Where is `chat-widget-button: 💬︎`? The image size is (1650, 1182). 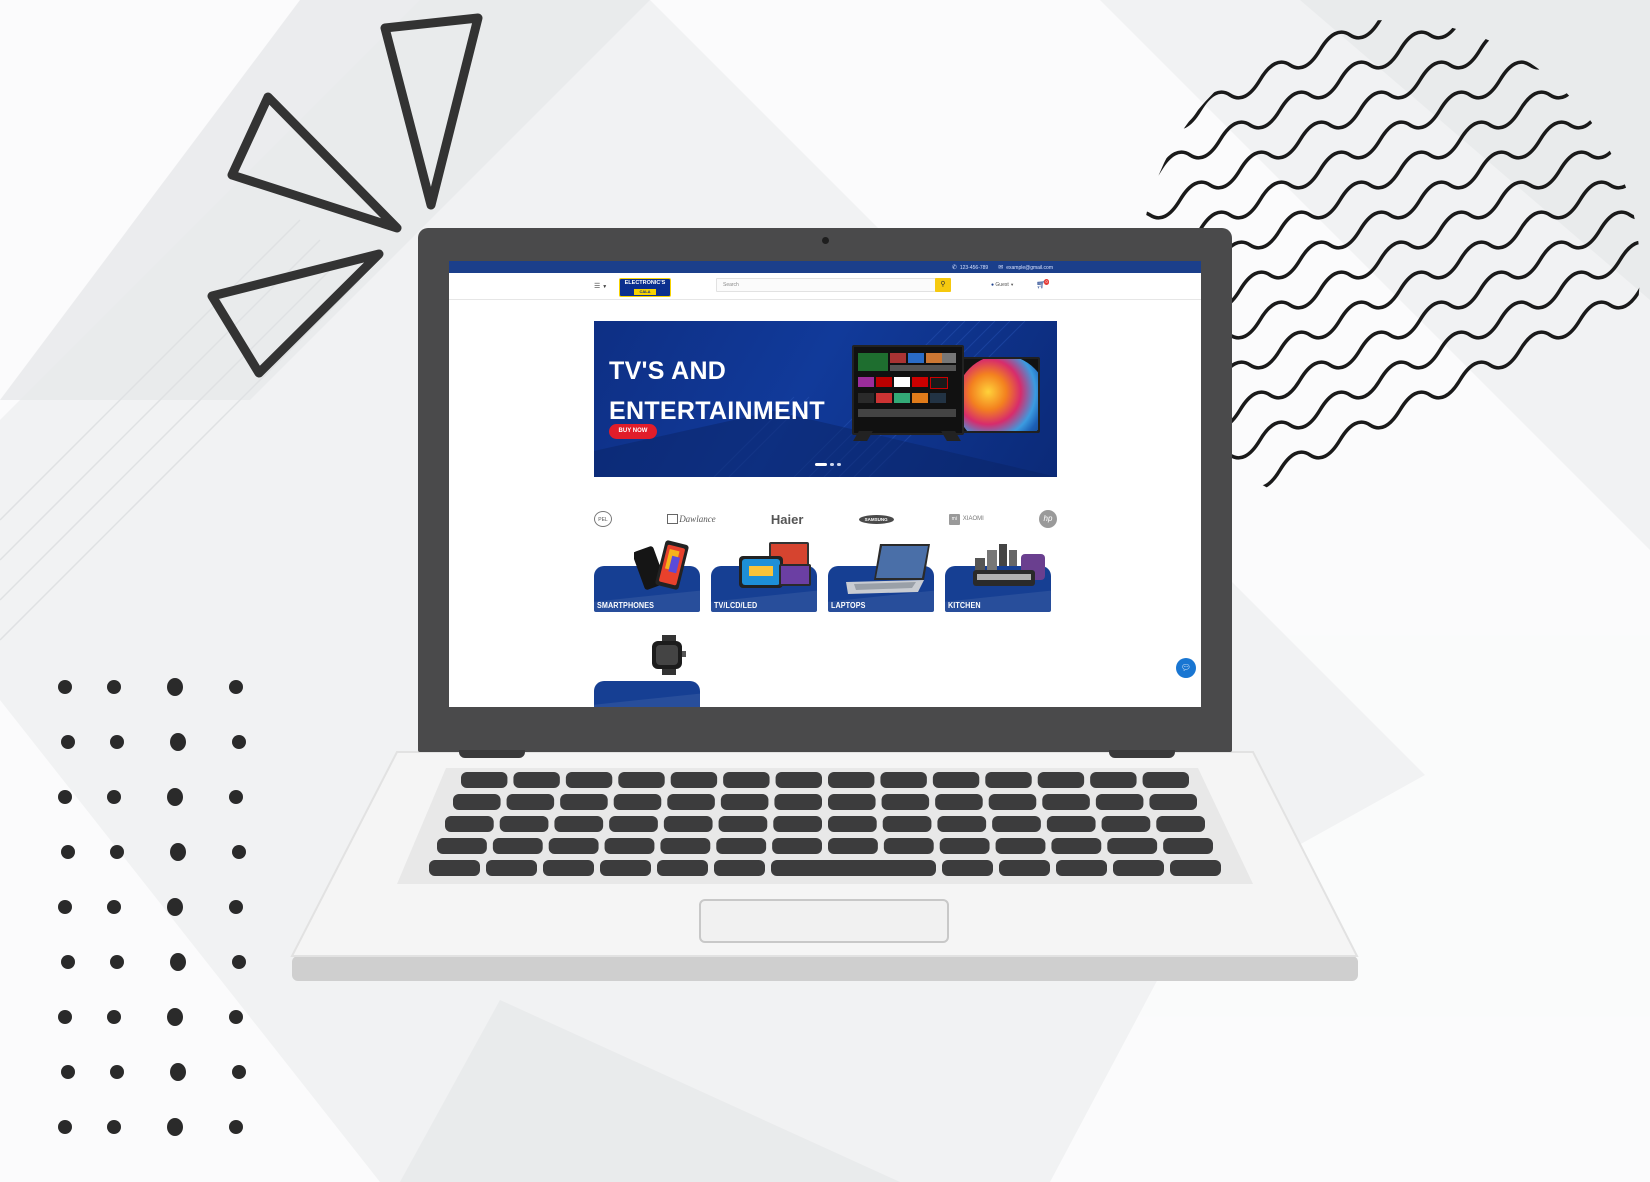
chat-widget-button: 💬︎ is located at coordinates (1186, 668).